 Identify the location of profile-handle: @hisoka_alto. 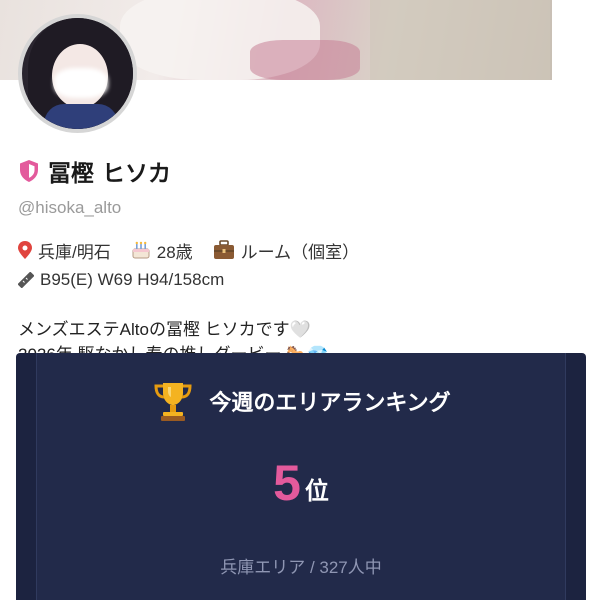
(70, 207).